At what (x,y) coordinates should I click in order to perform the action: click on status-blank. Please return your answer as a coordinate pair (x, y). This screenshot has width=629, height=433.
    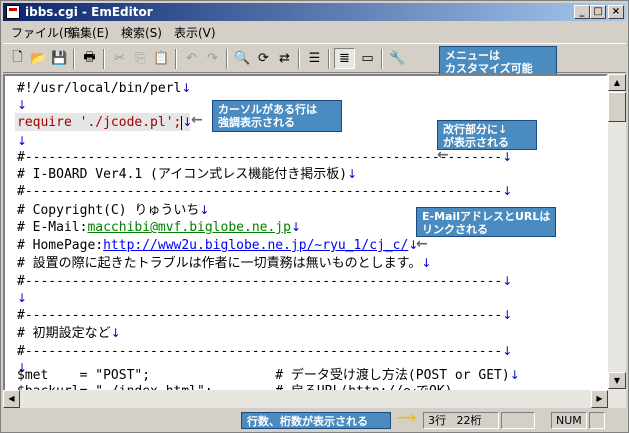
    Looking at the image, I should click on (518, 420).